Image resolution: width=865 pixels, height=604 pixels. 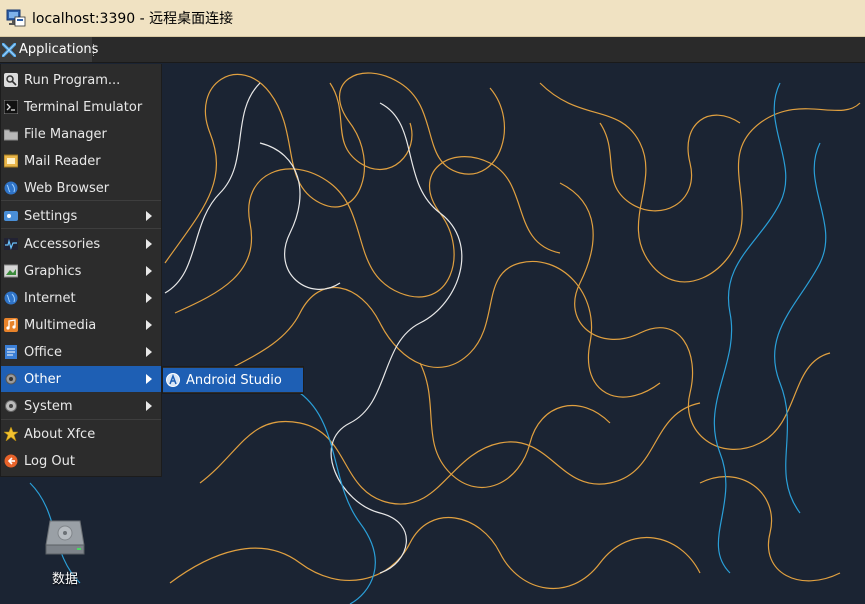 What do you see at coordinates (49, 461) in the screenshot?
I see `menu-item-label: Log Out` at bounding box center [49, 461].